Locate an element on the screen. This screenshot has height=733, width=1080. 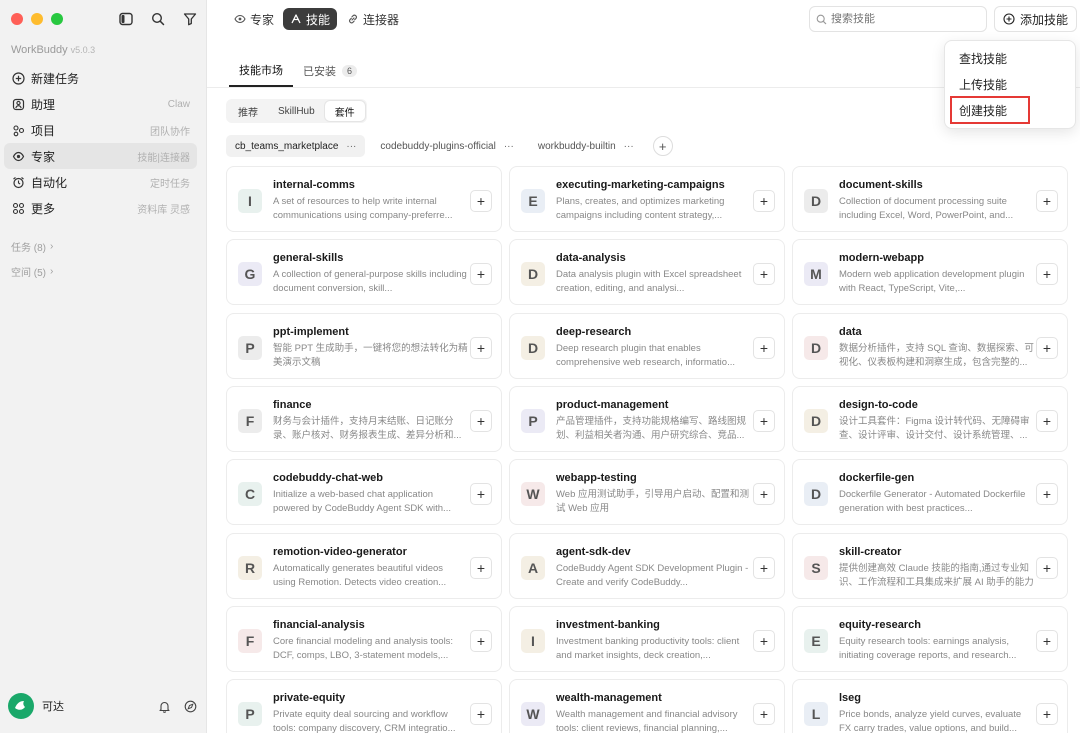
segment-recommended: 推荐 is located at coordinates (248, 111).